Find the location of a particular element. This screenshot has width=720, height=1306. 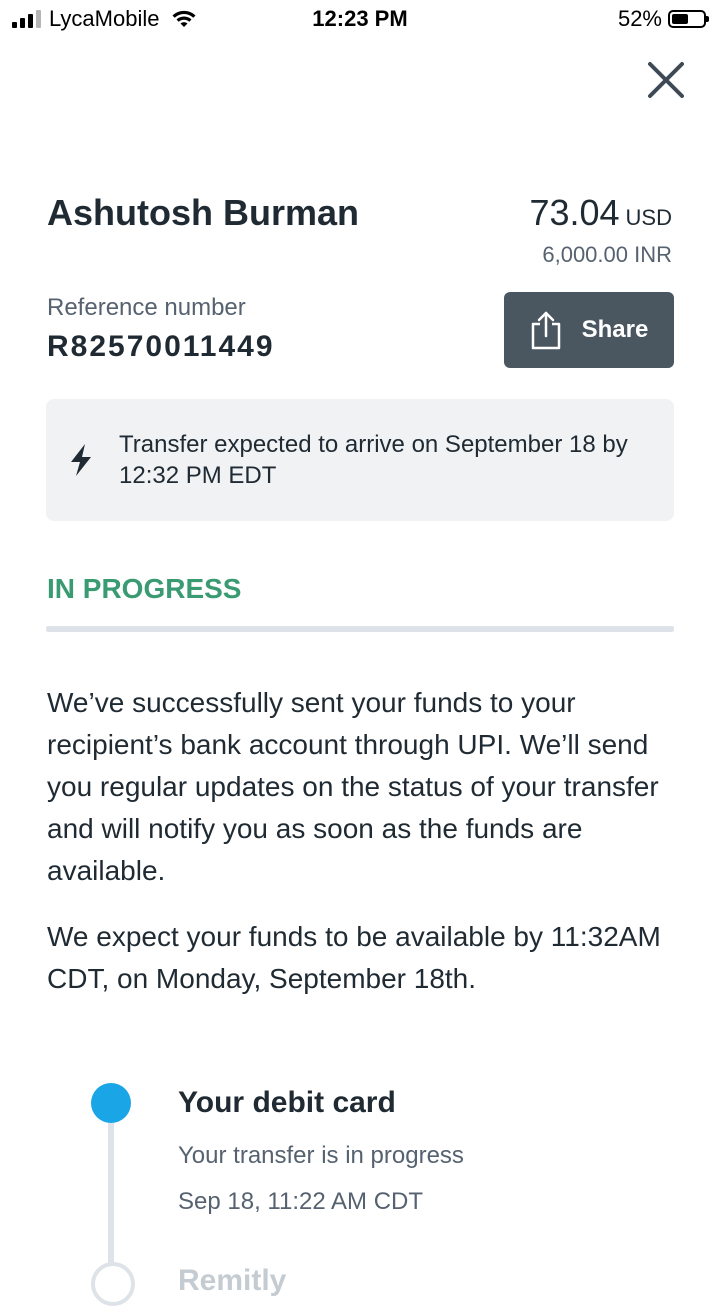

share-label: Share is located at coordinates (615, 329).